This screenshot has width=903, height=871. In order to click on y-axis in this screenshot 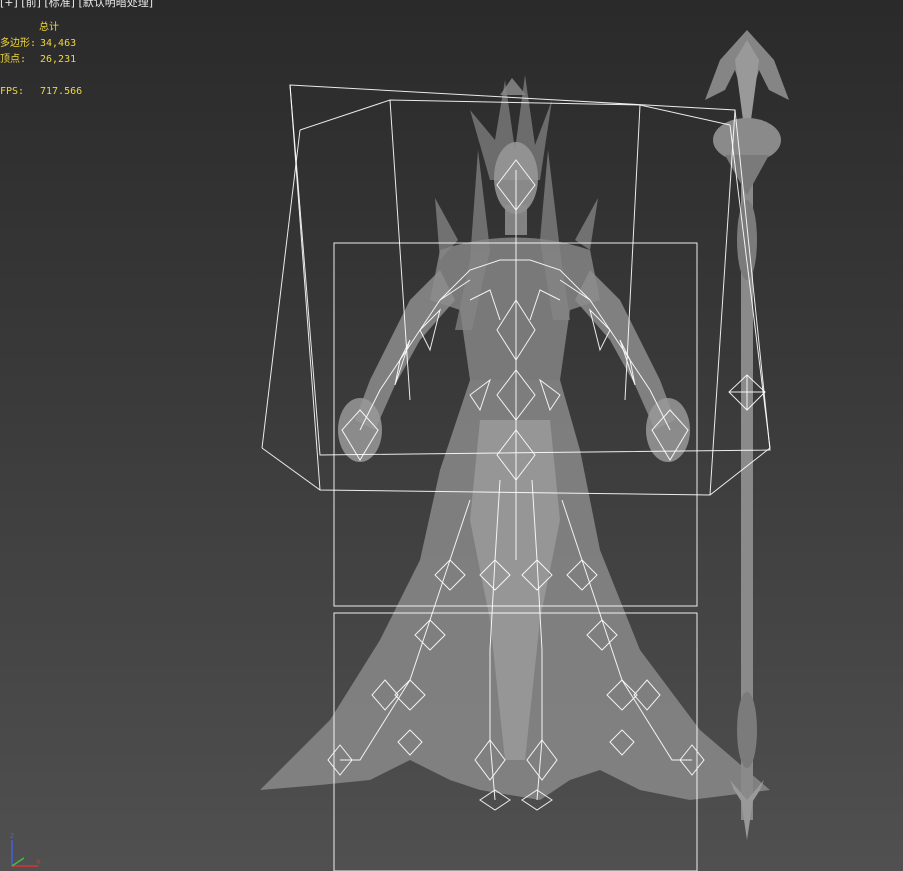, I will do `click(18, 862)`.